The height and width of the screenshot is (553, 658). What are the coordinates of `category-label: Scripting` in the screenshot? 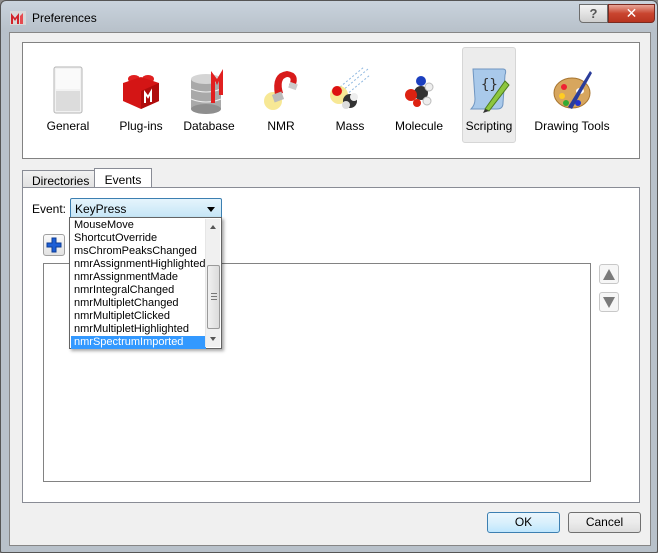 It's located at (489, 126).